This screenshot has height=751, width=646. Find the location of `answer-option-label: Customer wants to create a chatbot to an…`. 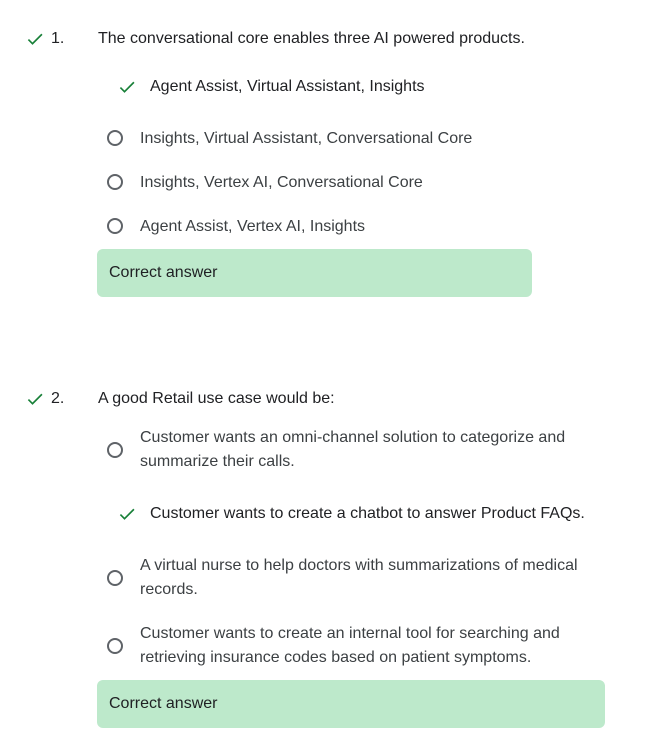

answer-option-label: Customer wants to create a chatbot to an… is located at coordinates (367, 513).